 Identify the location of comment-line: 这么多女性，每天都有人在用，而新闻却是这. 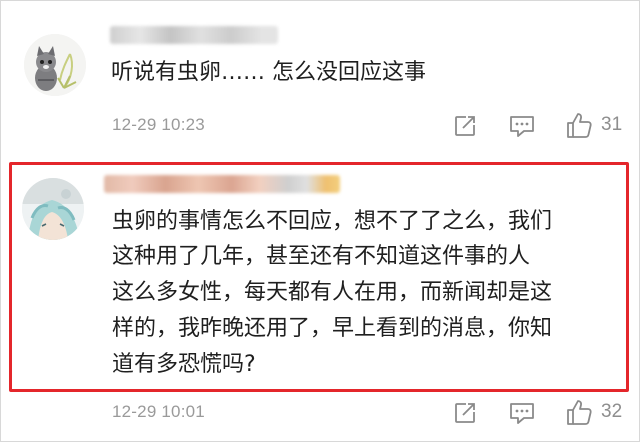
(332, 292).